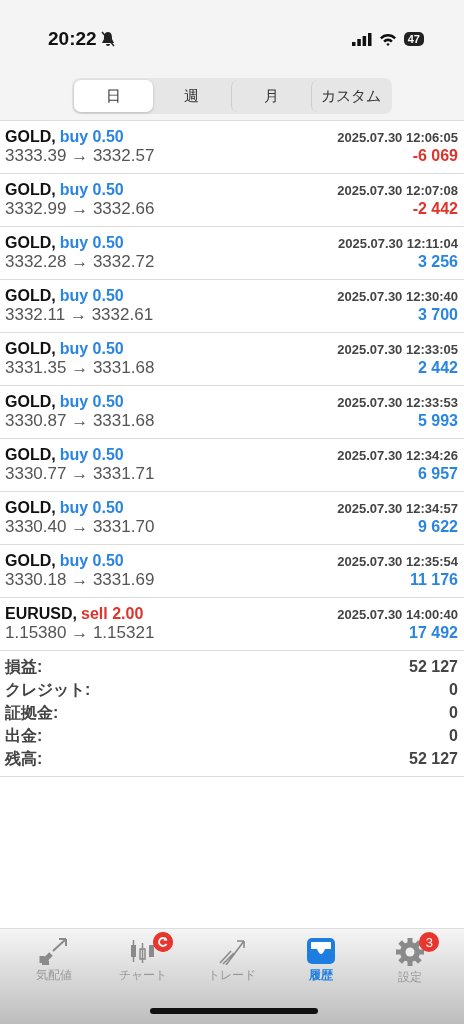 The height and width of the screenshot is (1024, 464). What do you see at coordinates (80, 580) in the screenshot?
I see `trade-prices: 3330.18 → 3331.69` at bounding box center [80, 580].